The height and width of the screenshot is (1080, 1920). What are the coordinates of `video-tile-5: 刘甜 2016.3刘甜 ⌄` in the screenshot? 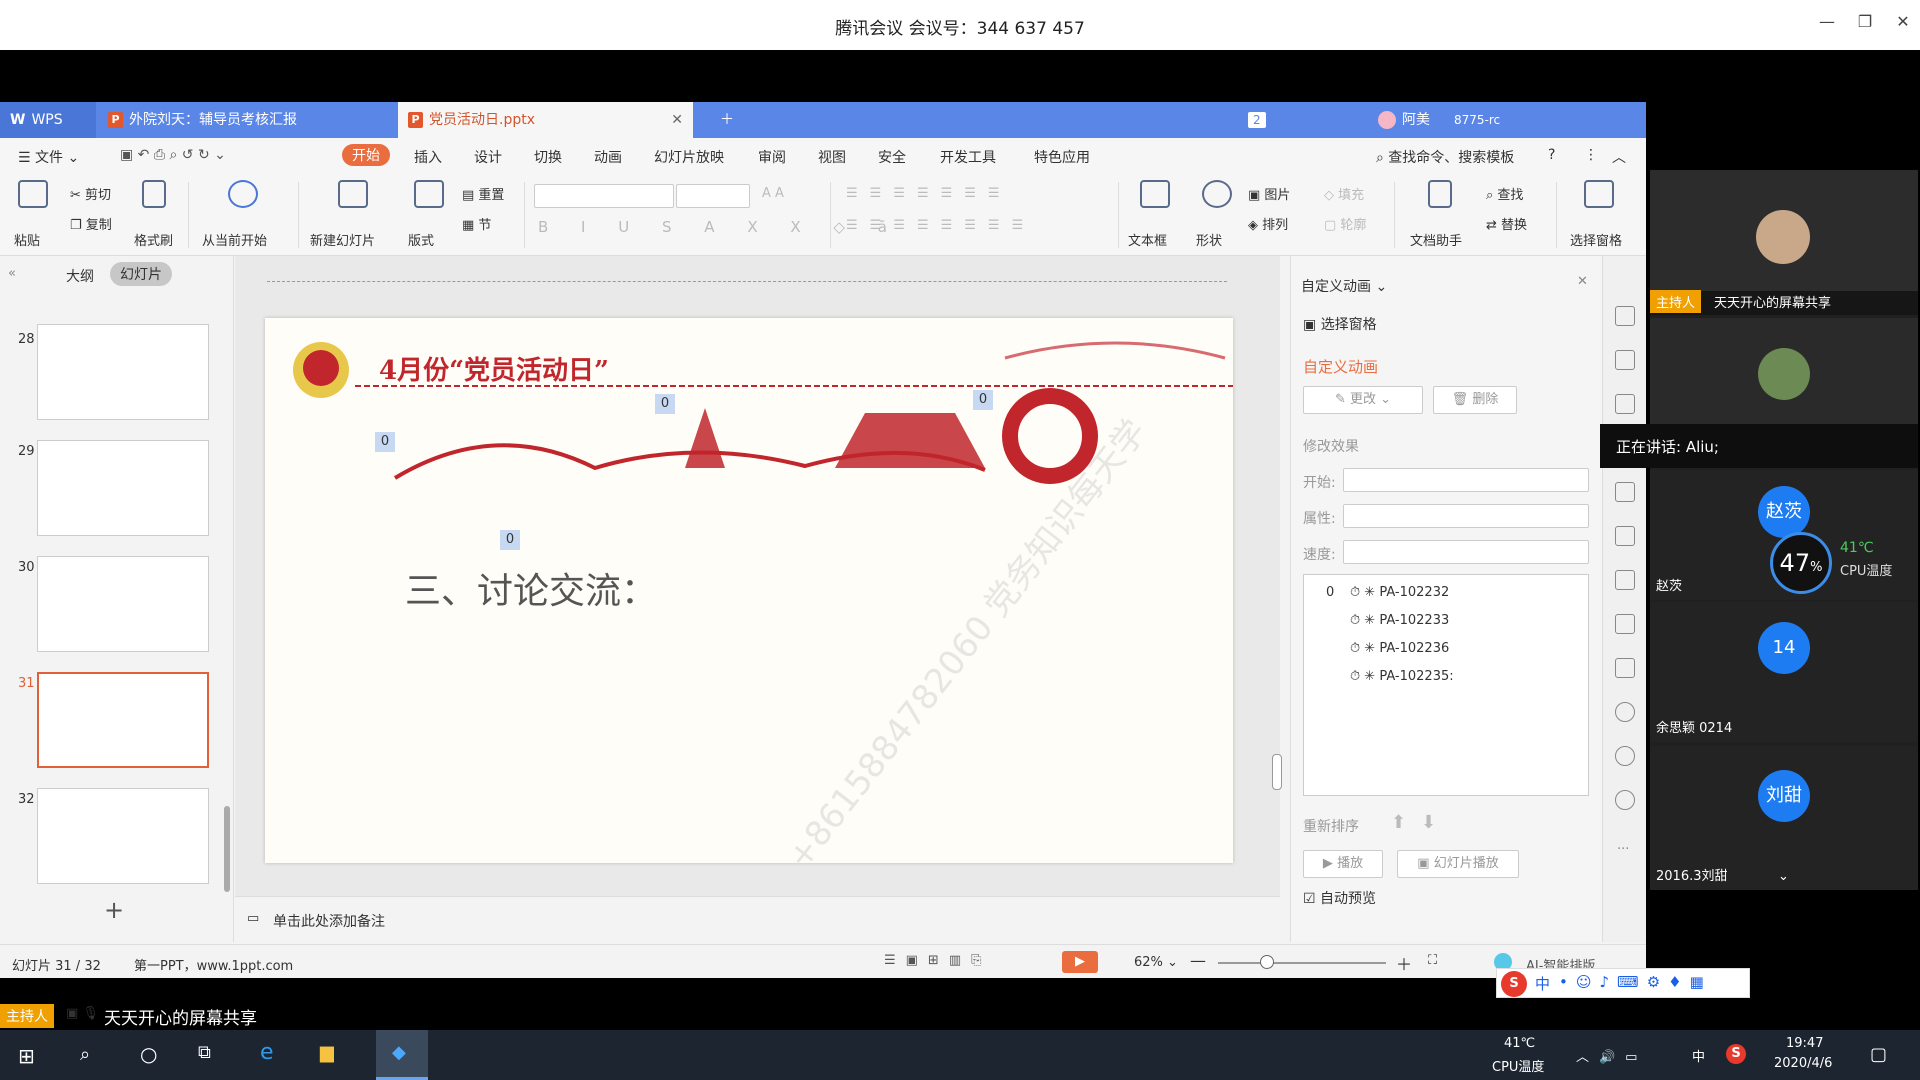 It's located at (1784, 818).